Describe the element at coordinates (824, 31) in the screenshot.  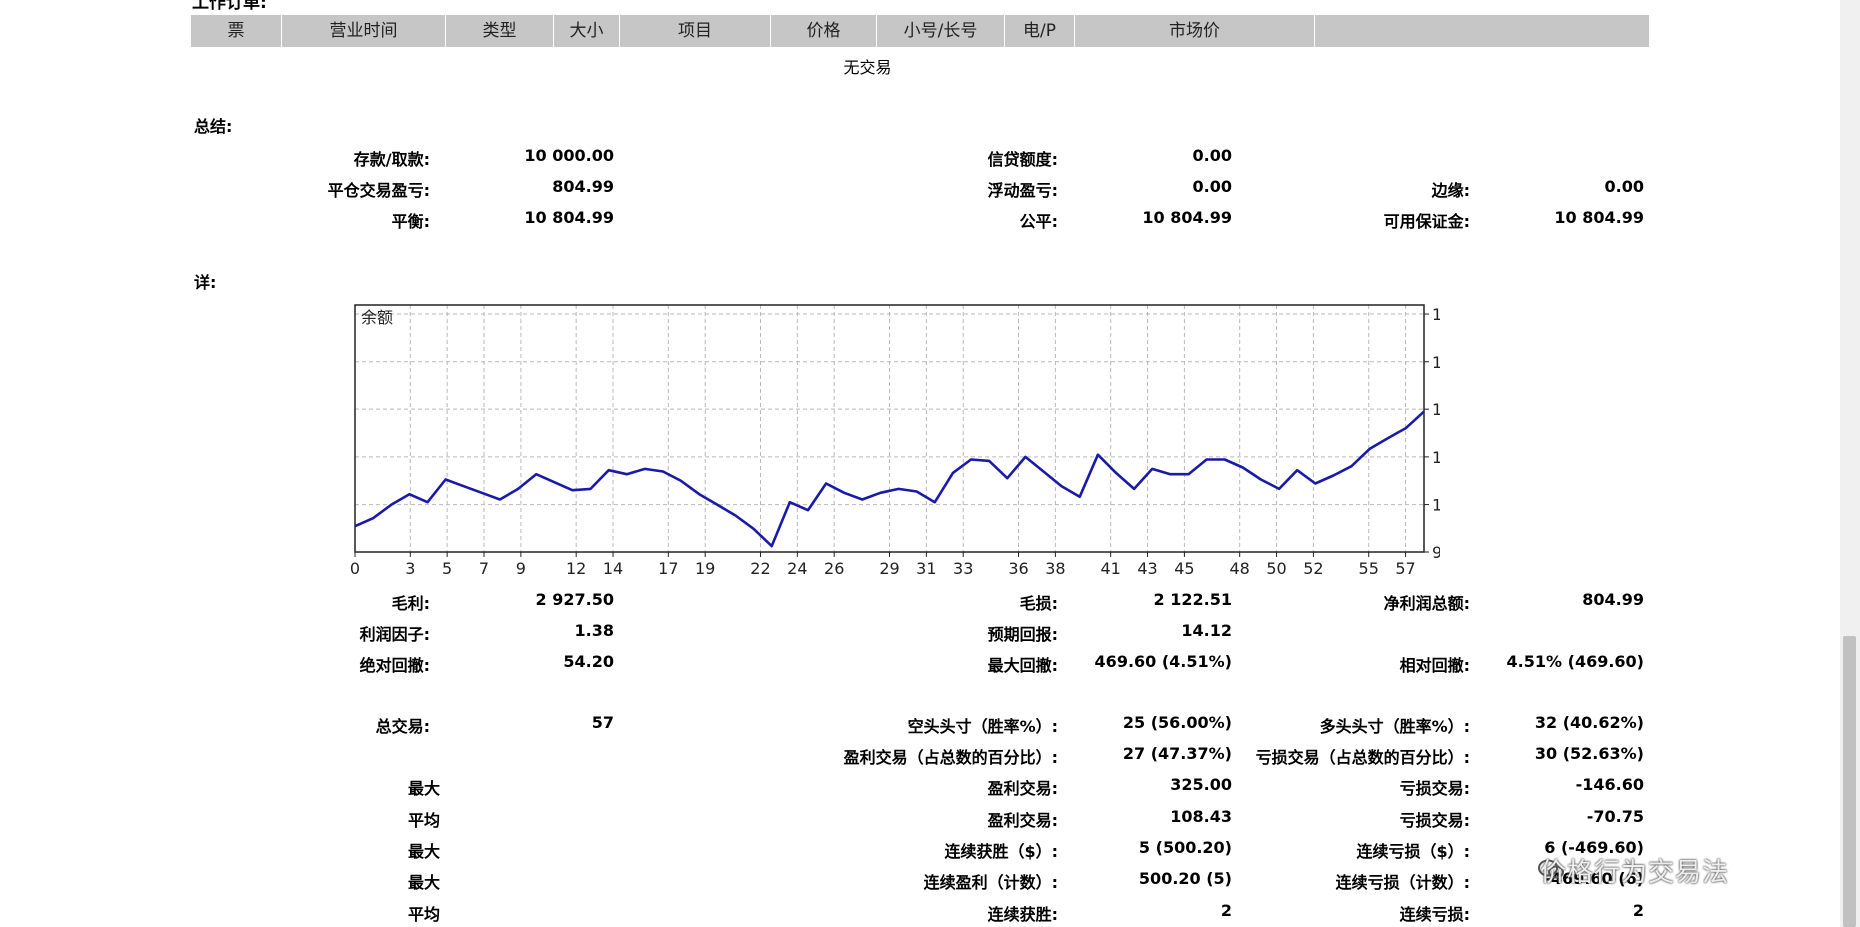
I see `col-price: 价格` at that location.